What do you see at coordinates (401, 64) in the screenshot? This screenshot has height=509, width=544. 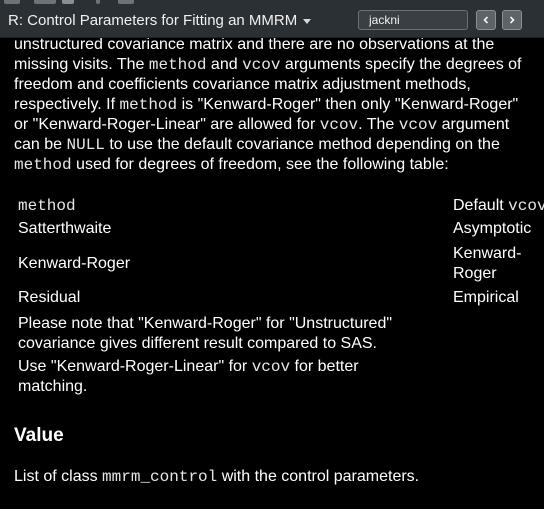 I see `text: arguments specify the degrees of` at bounding box center [401, 64].